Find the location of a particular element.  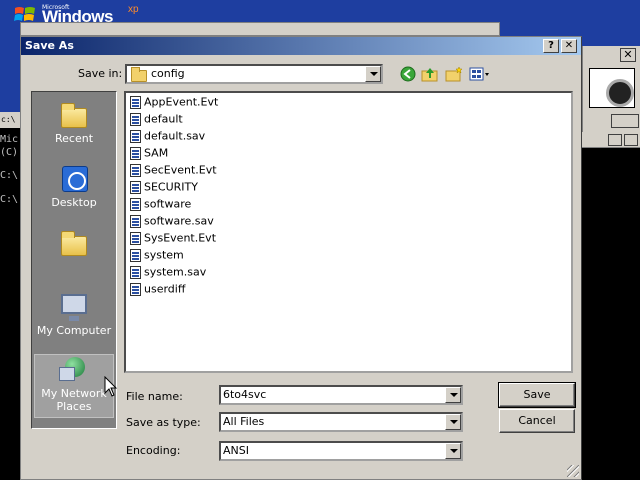

places-item-label: My Computer is located at coordinates (74, 330).